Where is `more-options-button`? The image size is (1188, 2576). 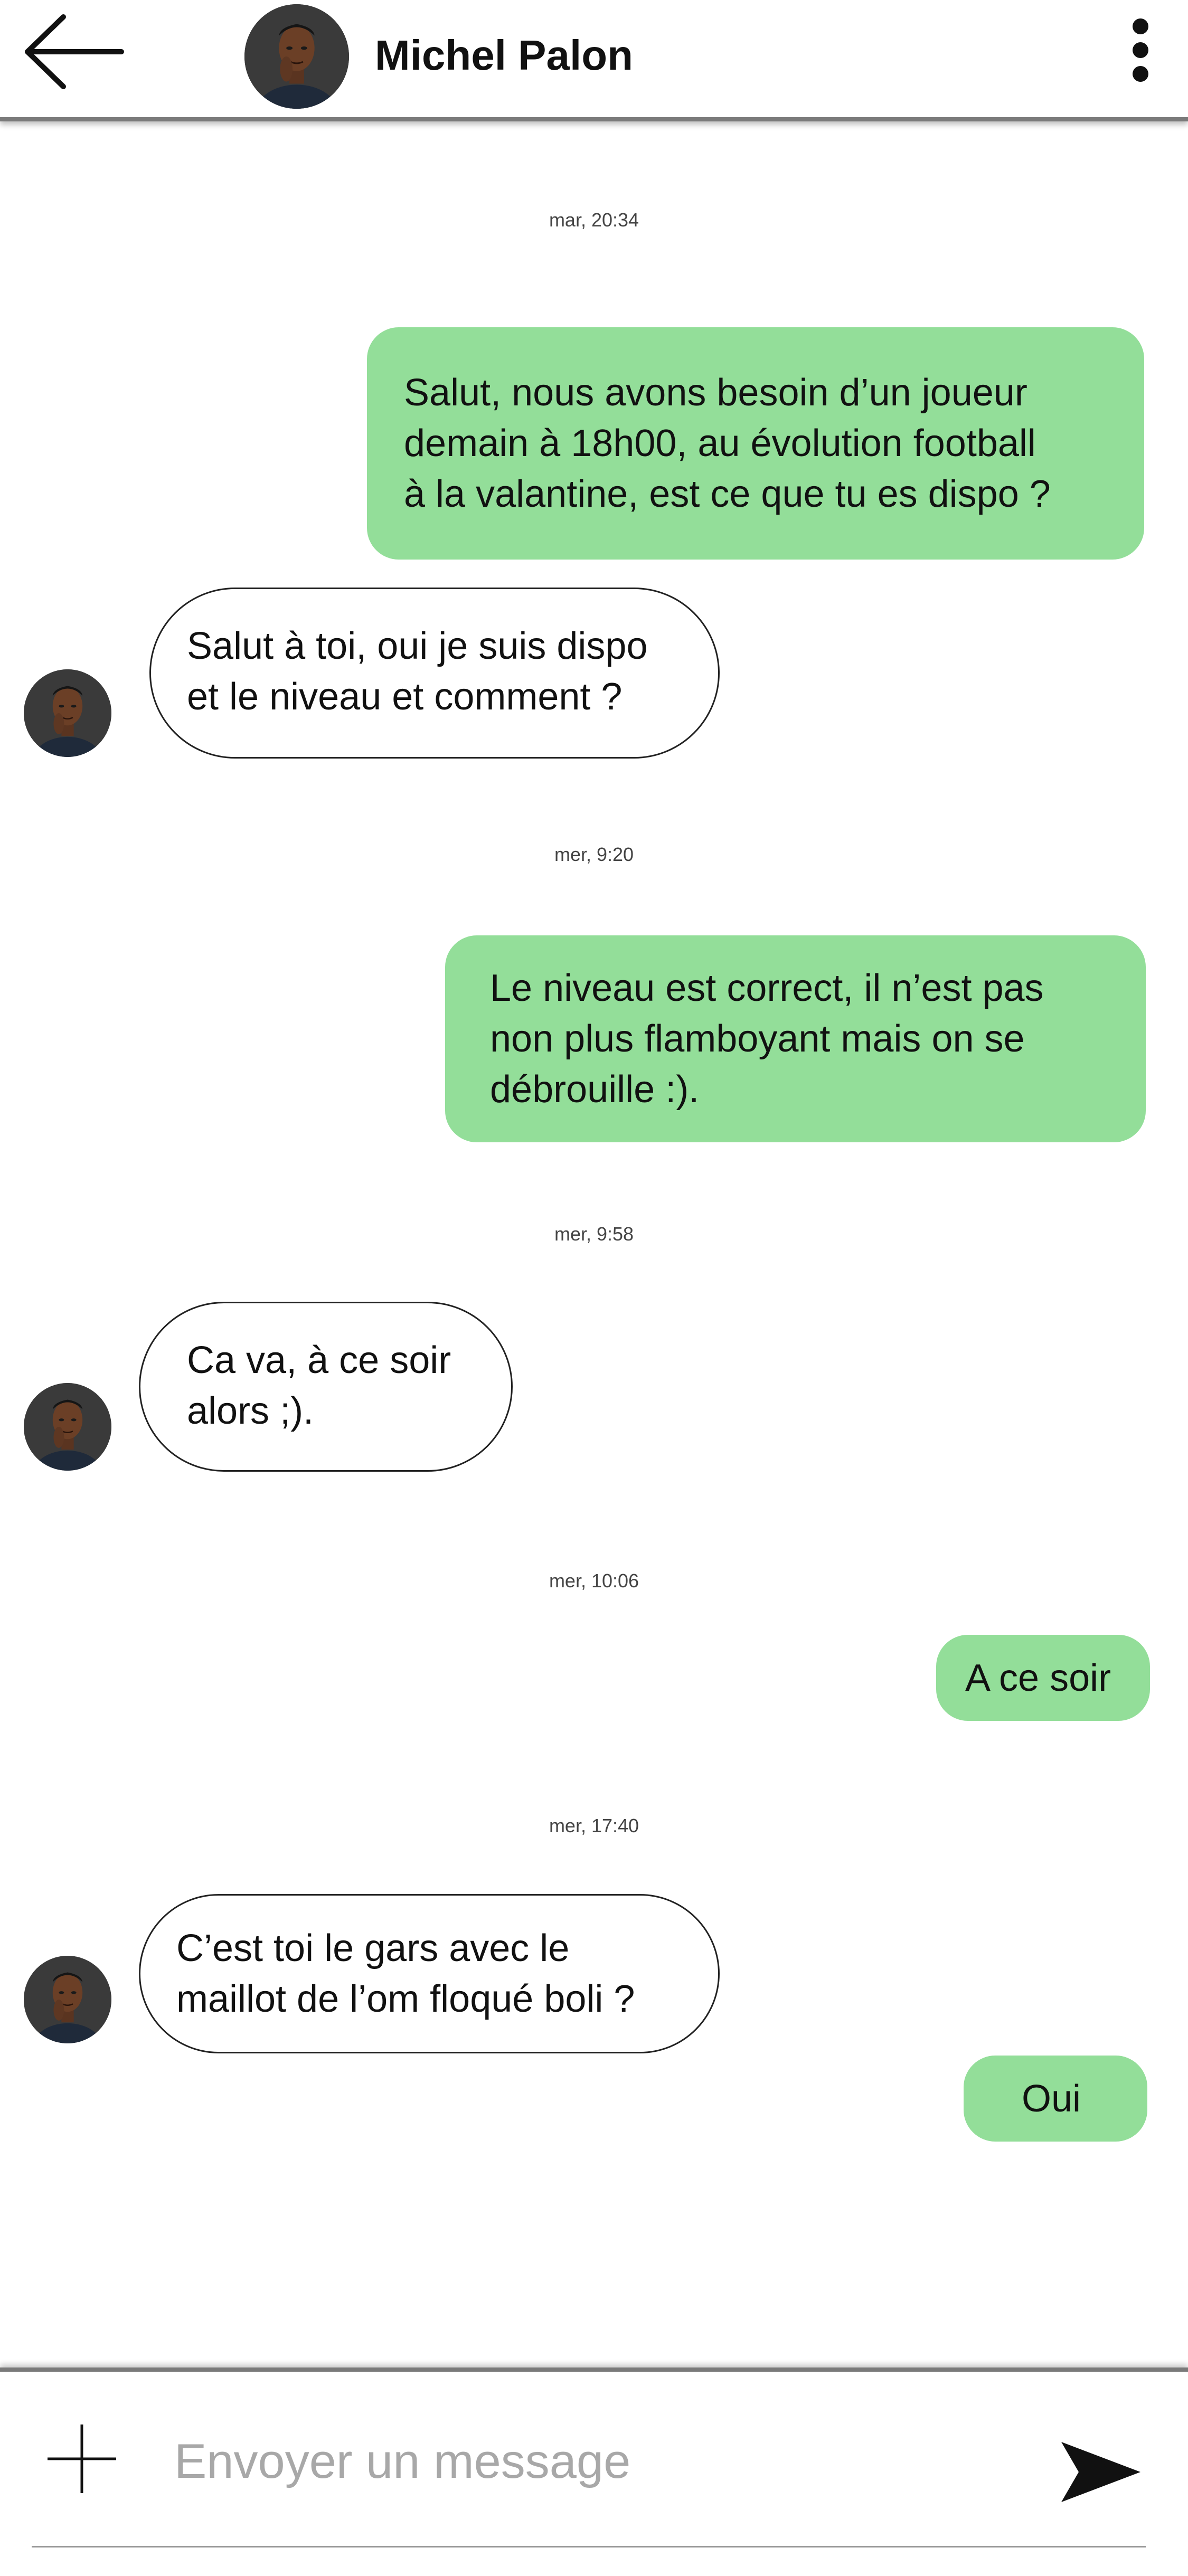 more-options-button is located at coordinates (1141, 50).